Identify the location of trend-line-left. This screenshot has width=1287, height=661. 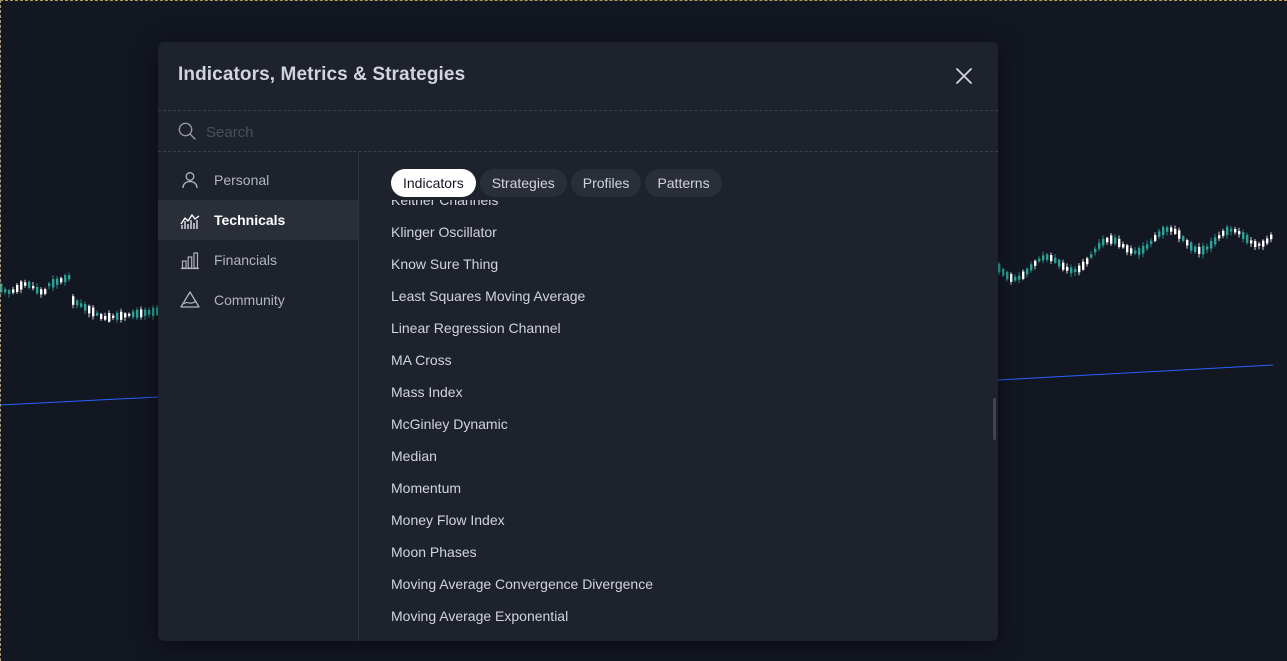
(79, 401).